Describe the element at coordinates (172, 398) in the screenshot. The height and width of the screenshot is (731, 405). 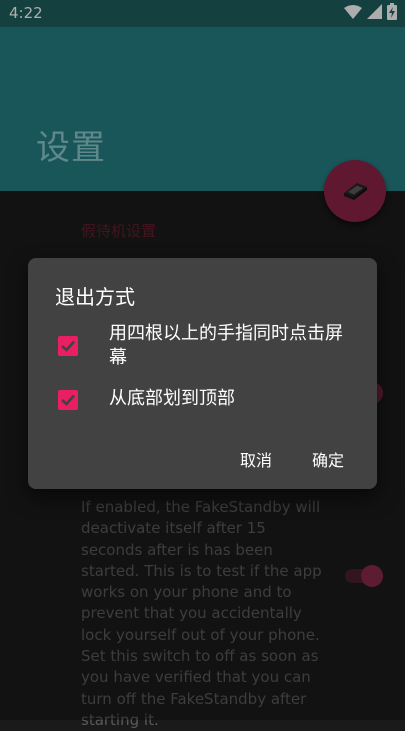
I see `option-label-swipe-up: 从底部划到顶部` at that location.